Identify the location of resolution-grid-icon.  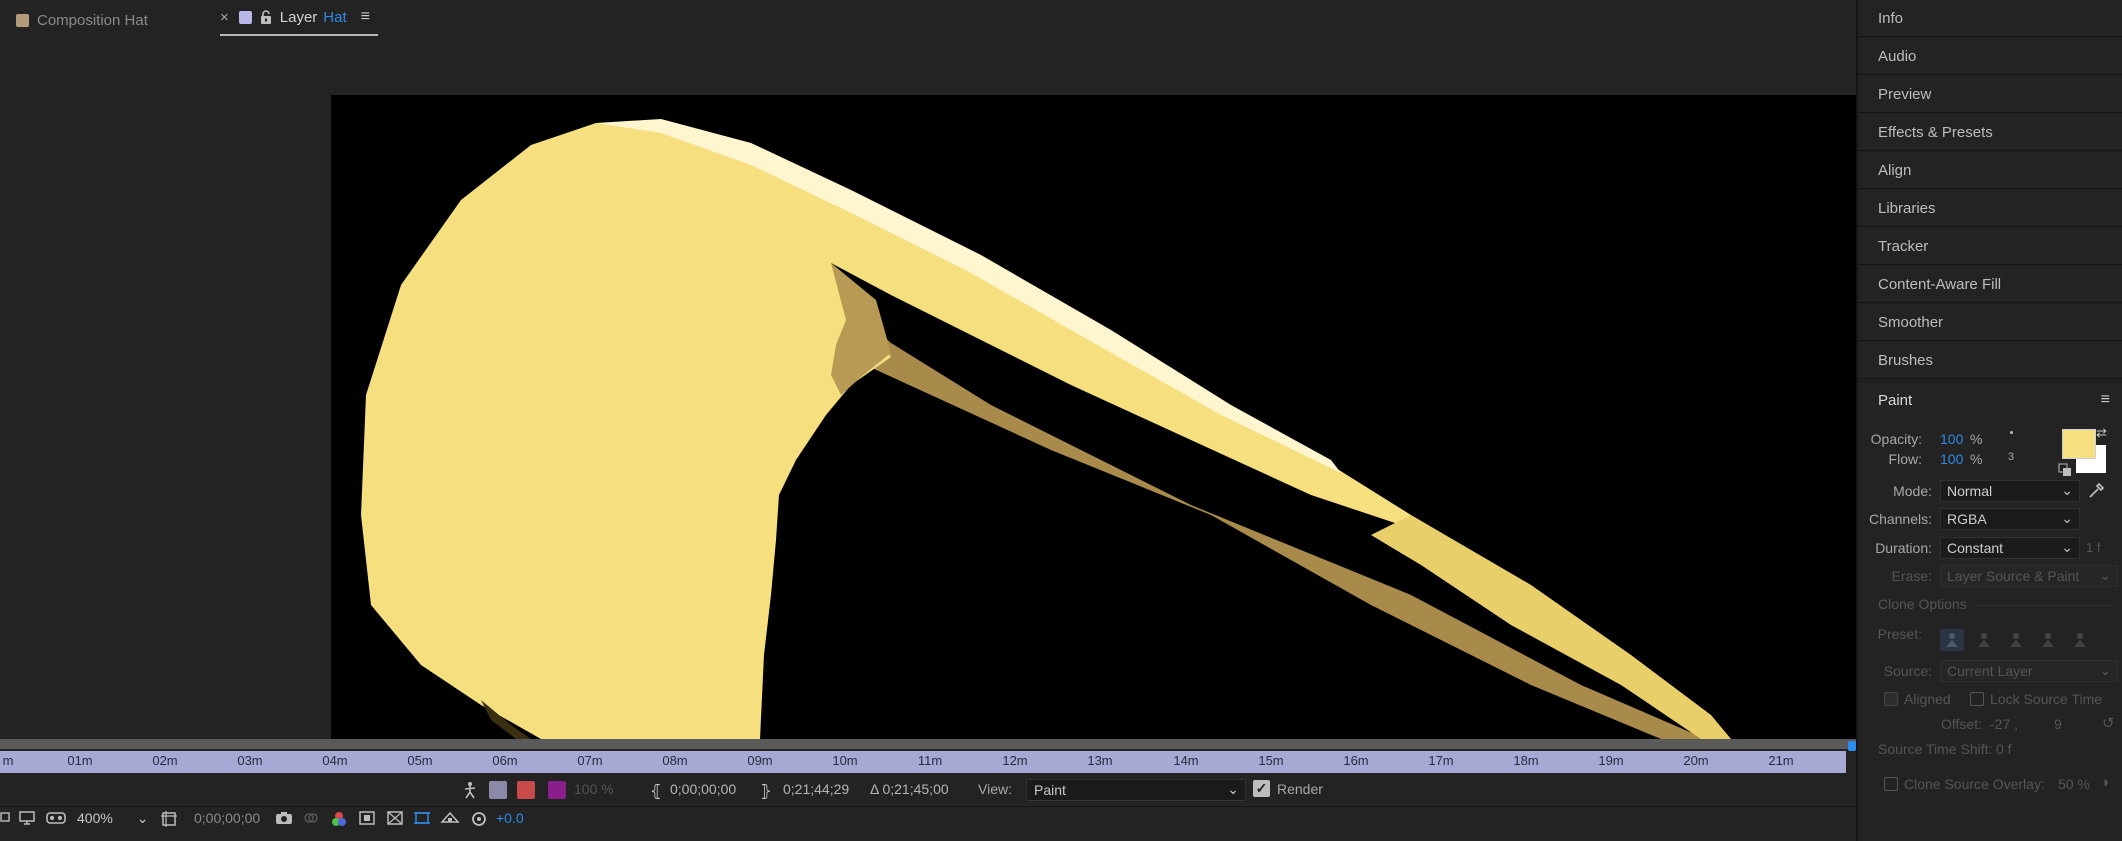
(169, 819).